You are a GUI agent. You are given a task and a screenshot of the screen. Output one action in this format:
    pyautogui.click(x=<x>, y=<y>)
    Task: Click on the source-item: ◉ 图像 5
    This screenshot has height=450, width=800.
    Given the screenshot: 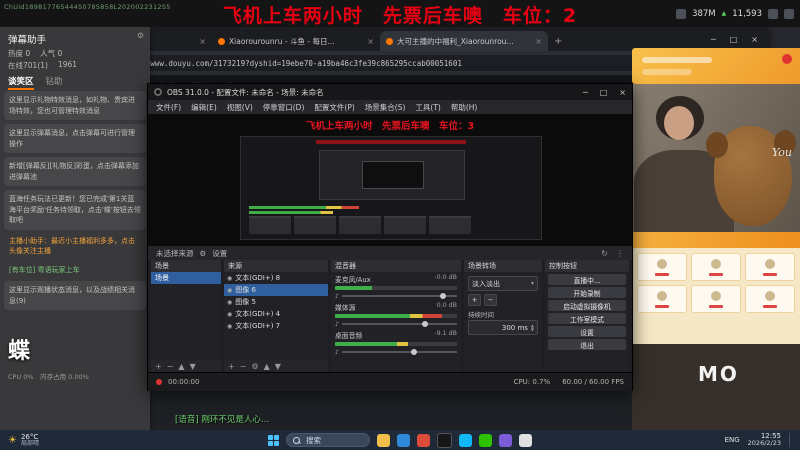 What is the action you would take?
    pyautogui.click(x=276, y=302)
    